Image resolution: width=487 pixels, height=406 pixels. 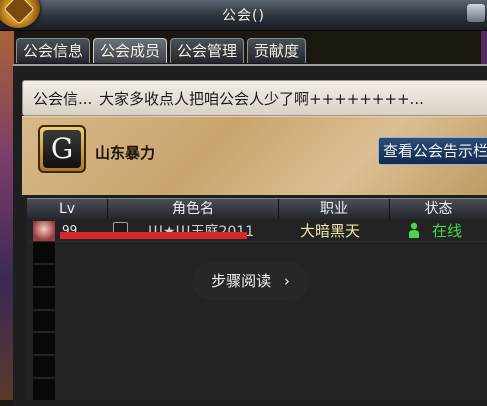 I want to click on member-class: 大暗黑天, so click(x=330, y=231).